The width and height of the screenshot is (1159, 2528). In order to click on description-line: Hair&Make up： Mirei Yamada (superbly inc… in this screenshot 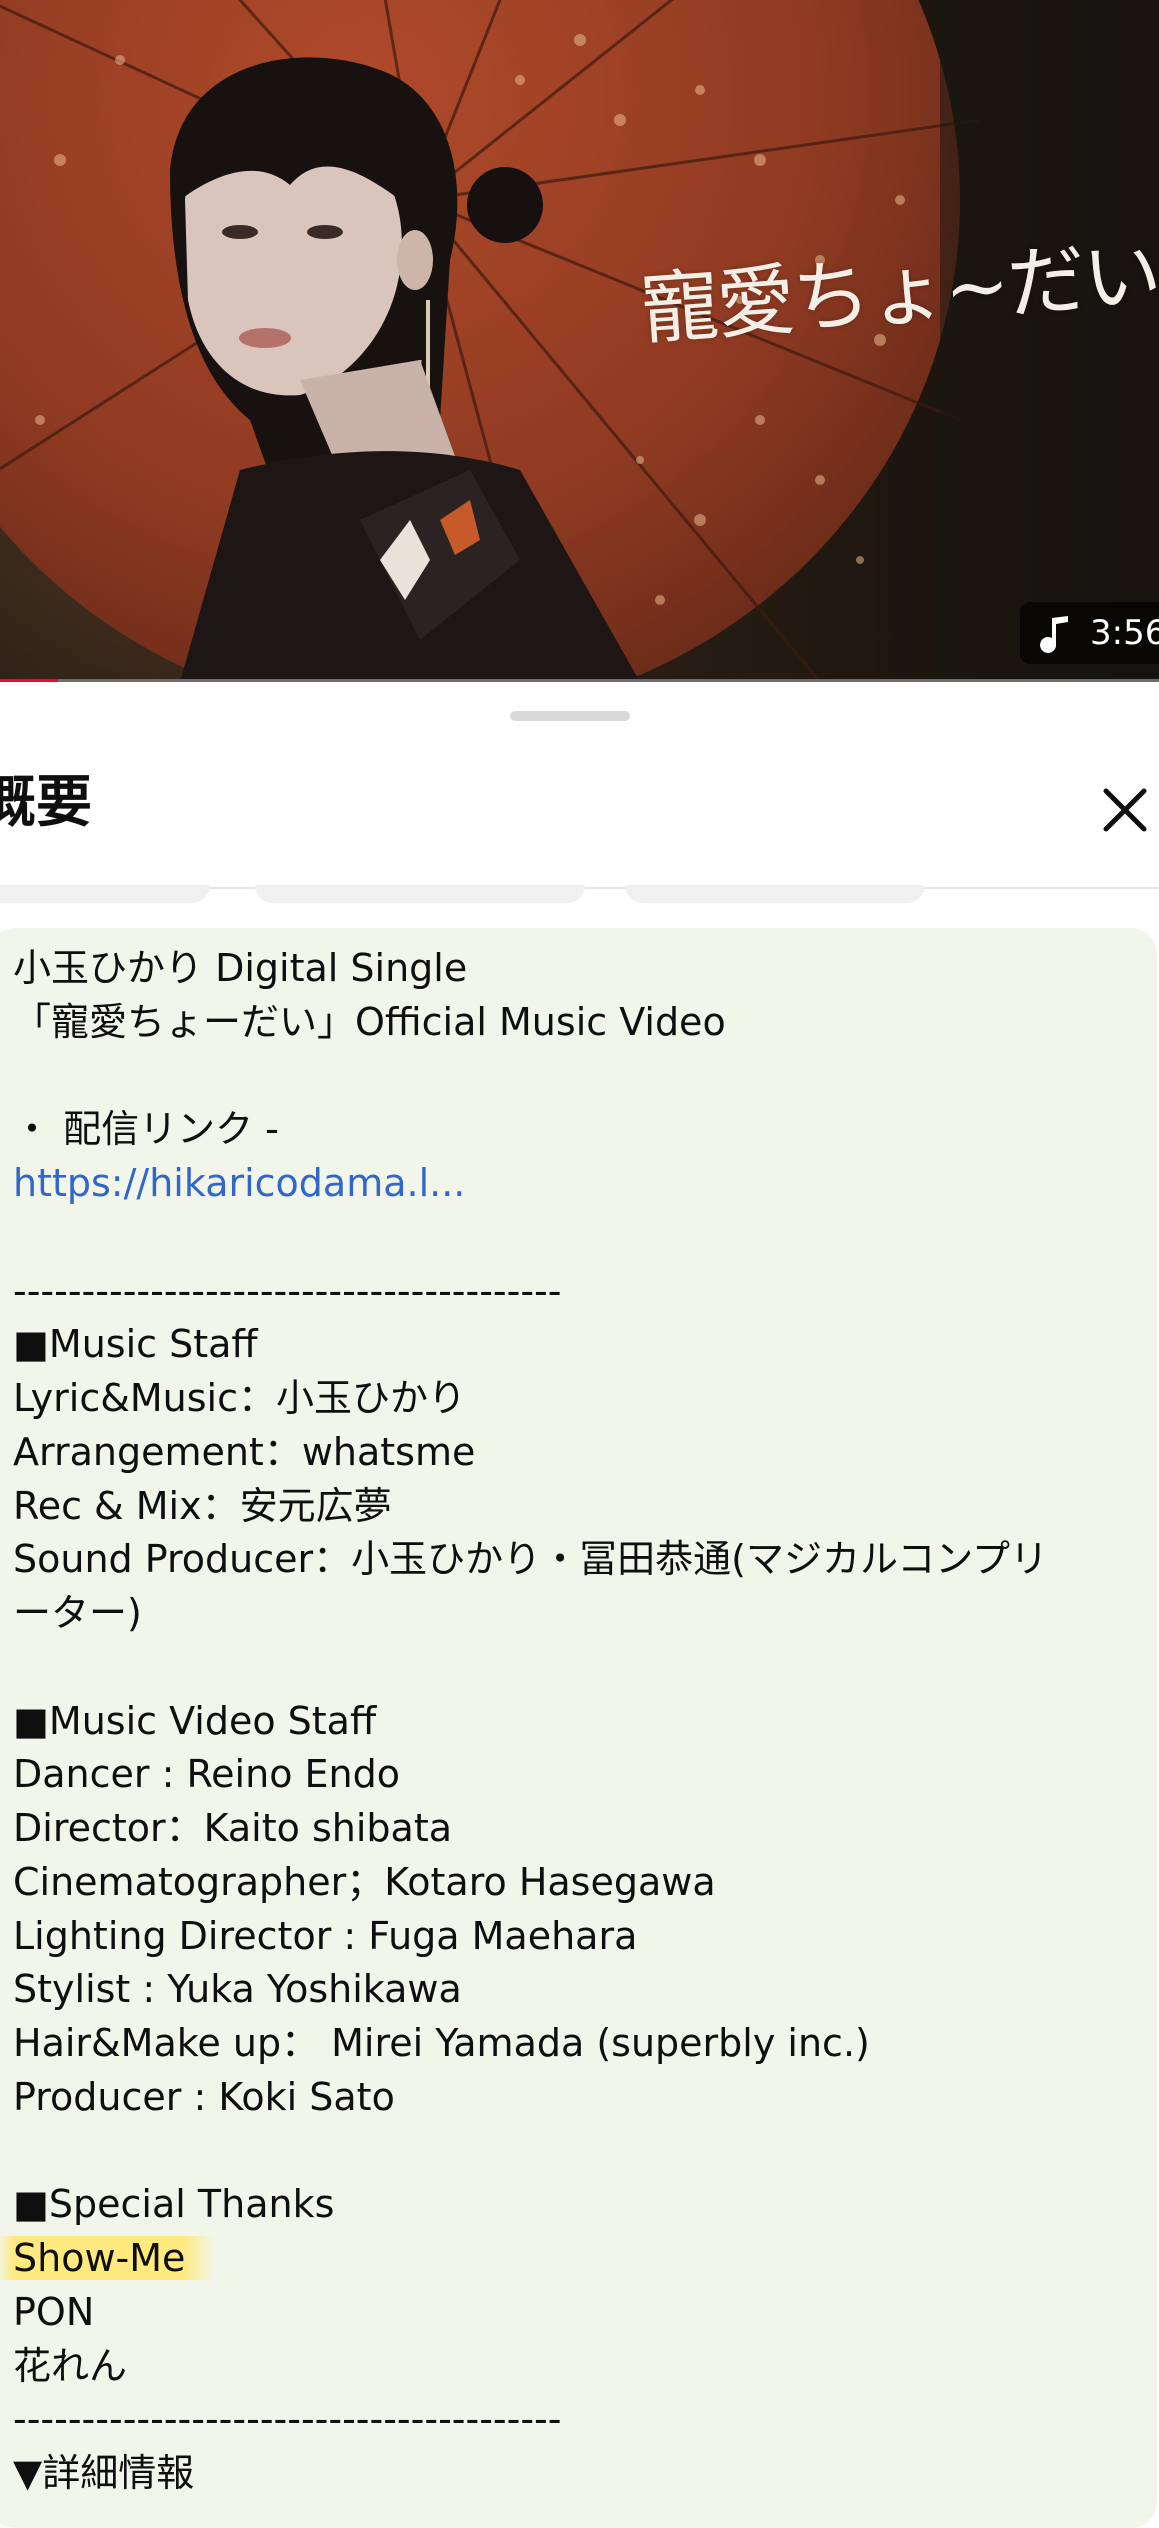, I will do `click(441, 2043)`.